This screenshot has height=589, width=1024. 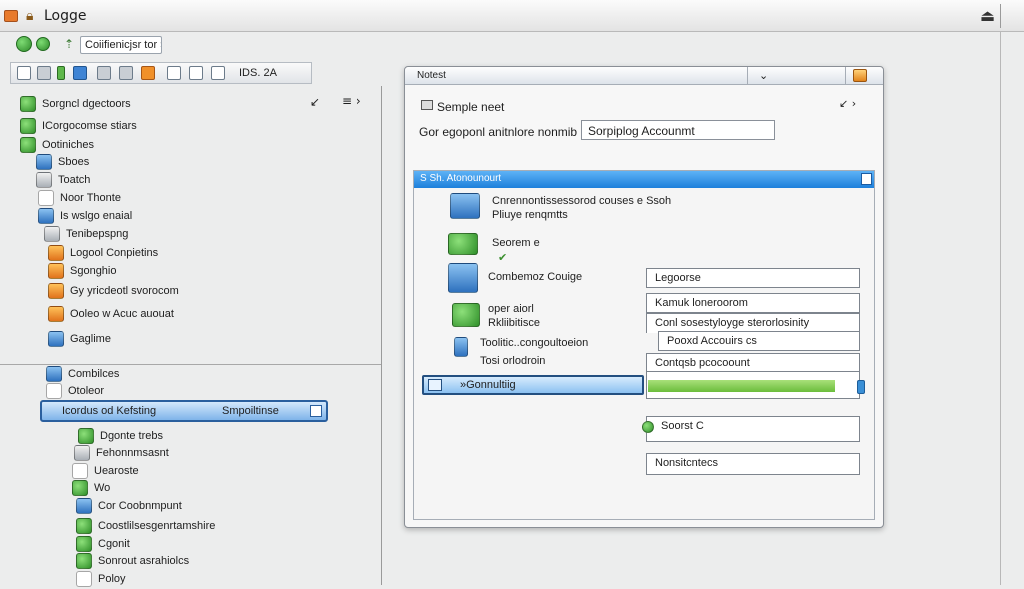 What do you see at coordinates (511, 309) in the screenshot?
I see `option-title: oper aiorl` at bounding box center [511, 309].